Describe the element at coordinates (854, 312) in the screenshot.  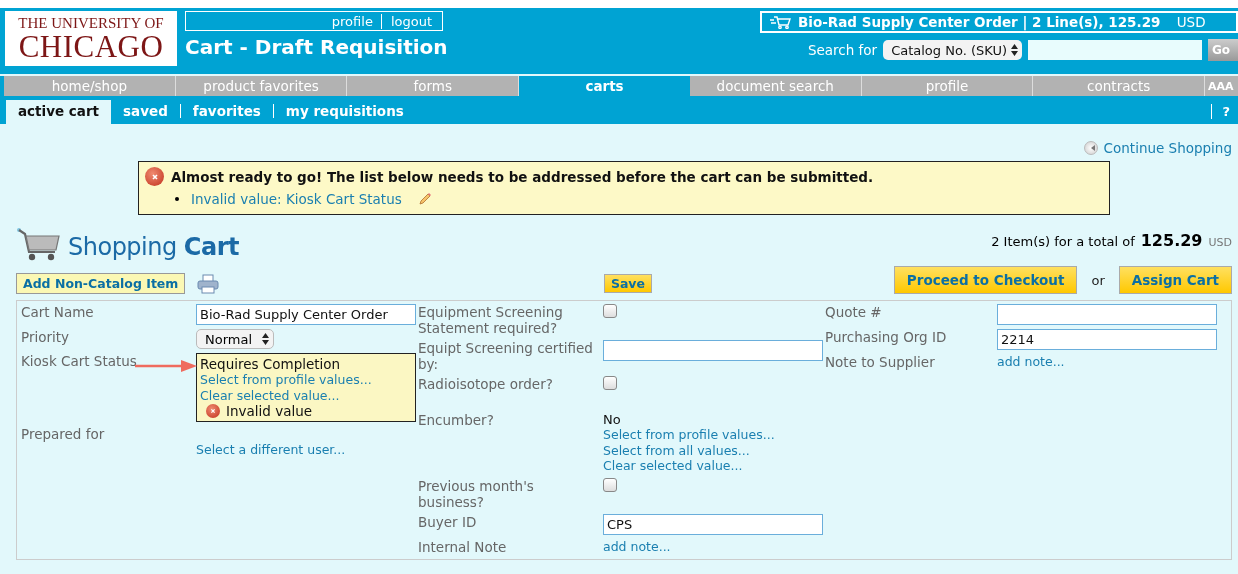
I see `field-label: Quote #` at that location.